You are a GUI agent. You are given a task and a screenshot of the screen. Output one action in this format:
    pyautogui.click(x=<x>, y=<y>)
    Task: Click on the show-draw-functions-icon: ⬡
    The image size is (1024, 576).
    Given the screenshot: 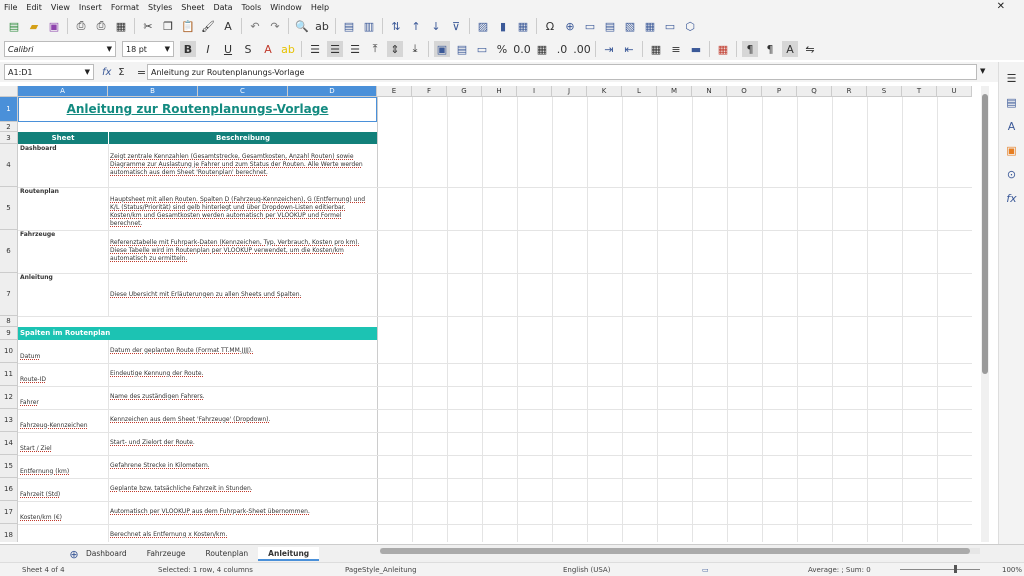 What is the action you would take?
    pyautogui.click(x=690, y=26)
    